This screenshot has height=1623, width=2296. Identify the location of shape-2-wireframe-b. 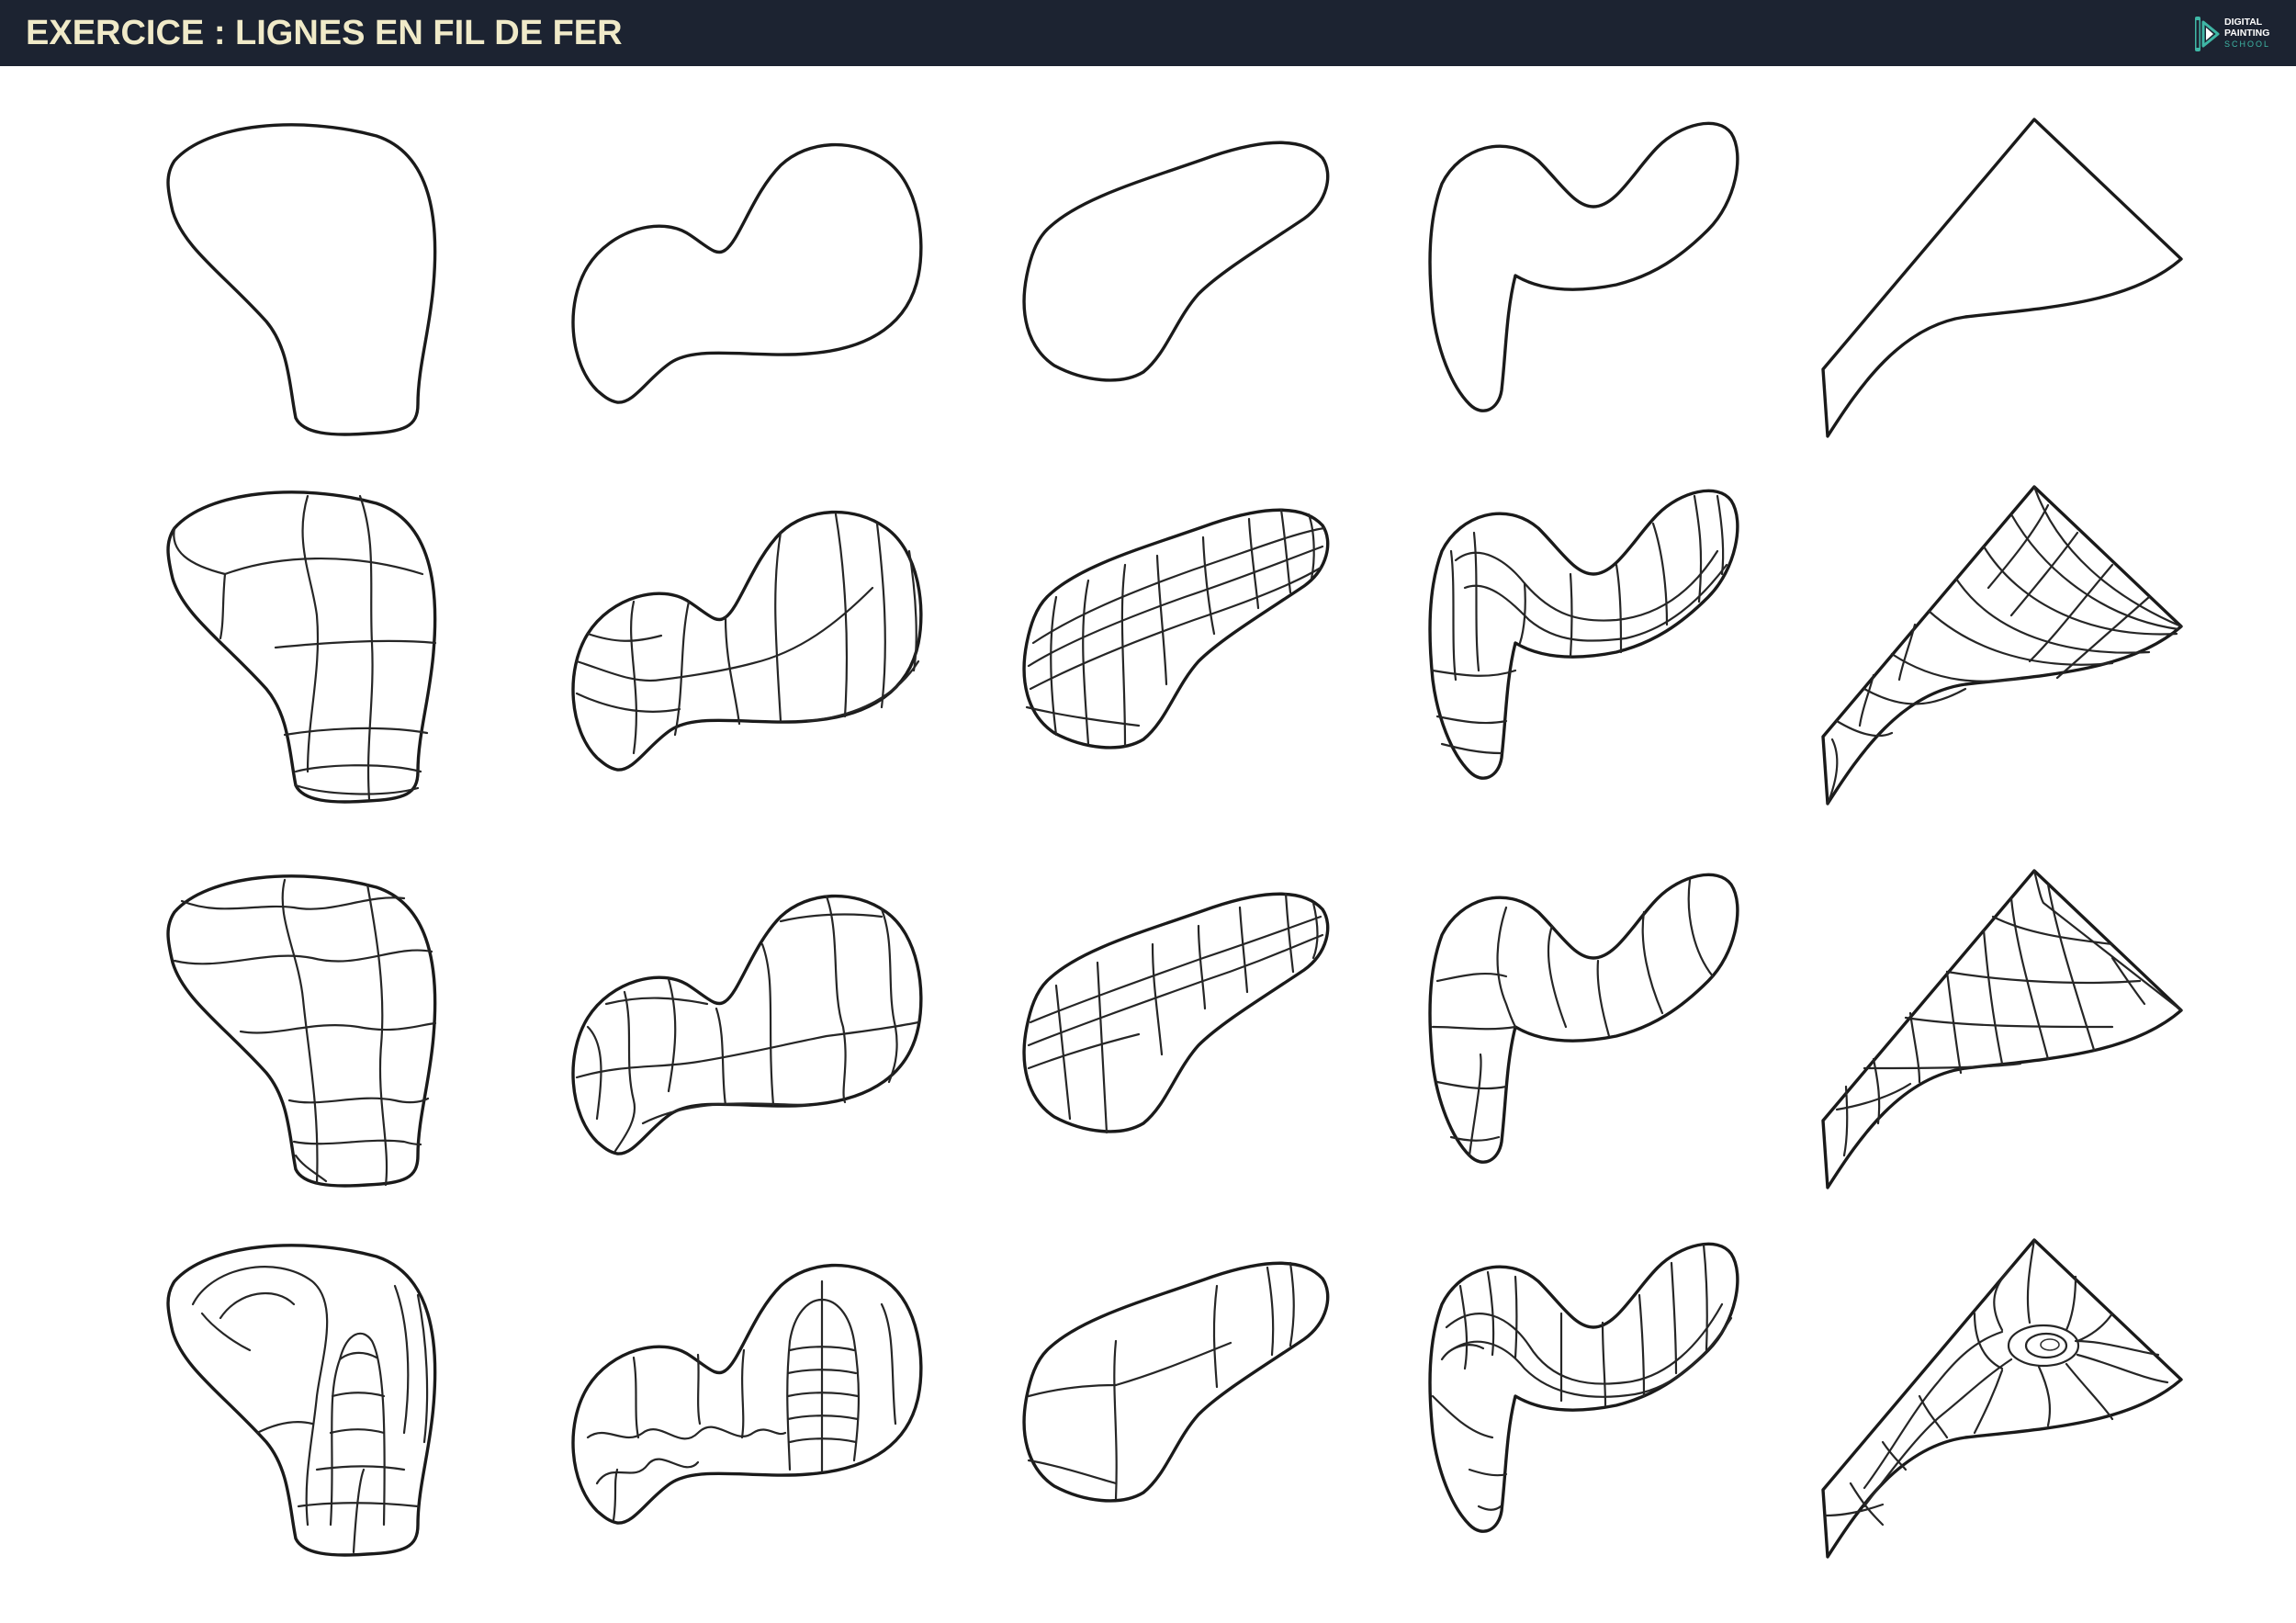
(747, 1024).